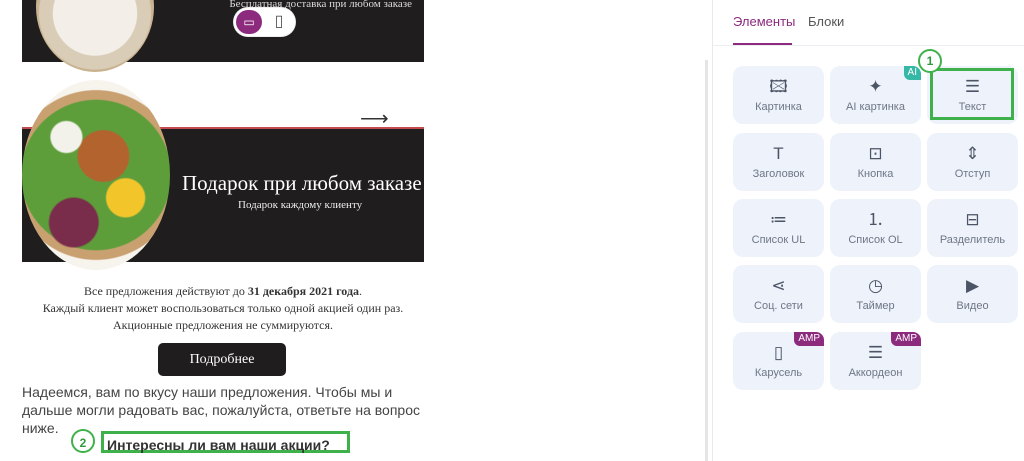  What do you see at coordinates (778, 306) in the screenshot?
I see `tile-label: Соц. сети` at bounding box center [778, 306].